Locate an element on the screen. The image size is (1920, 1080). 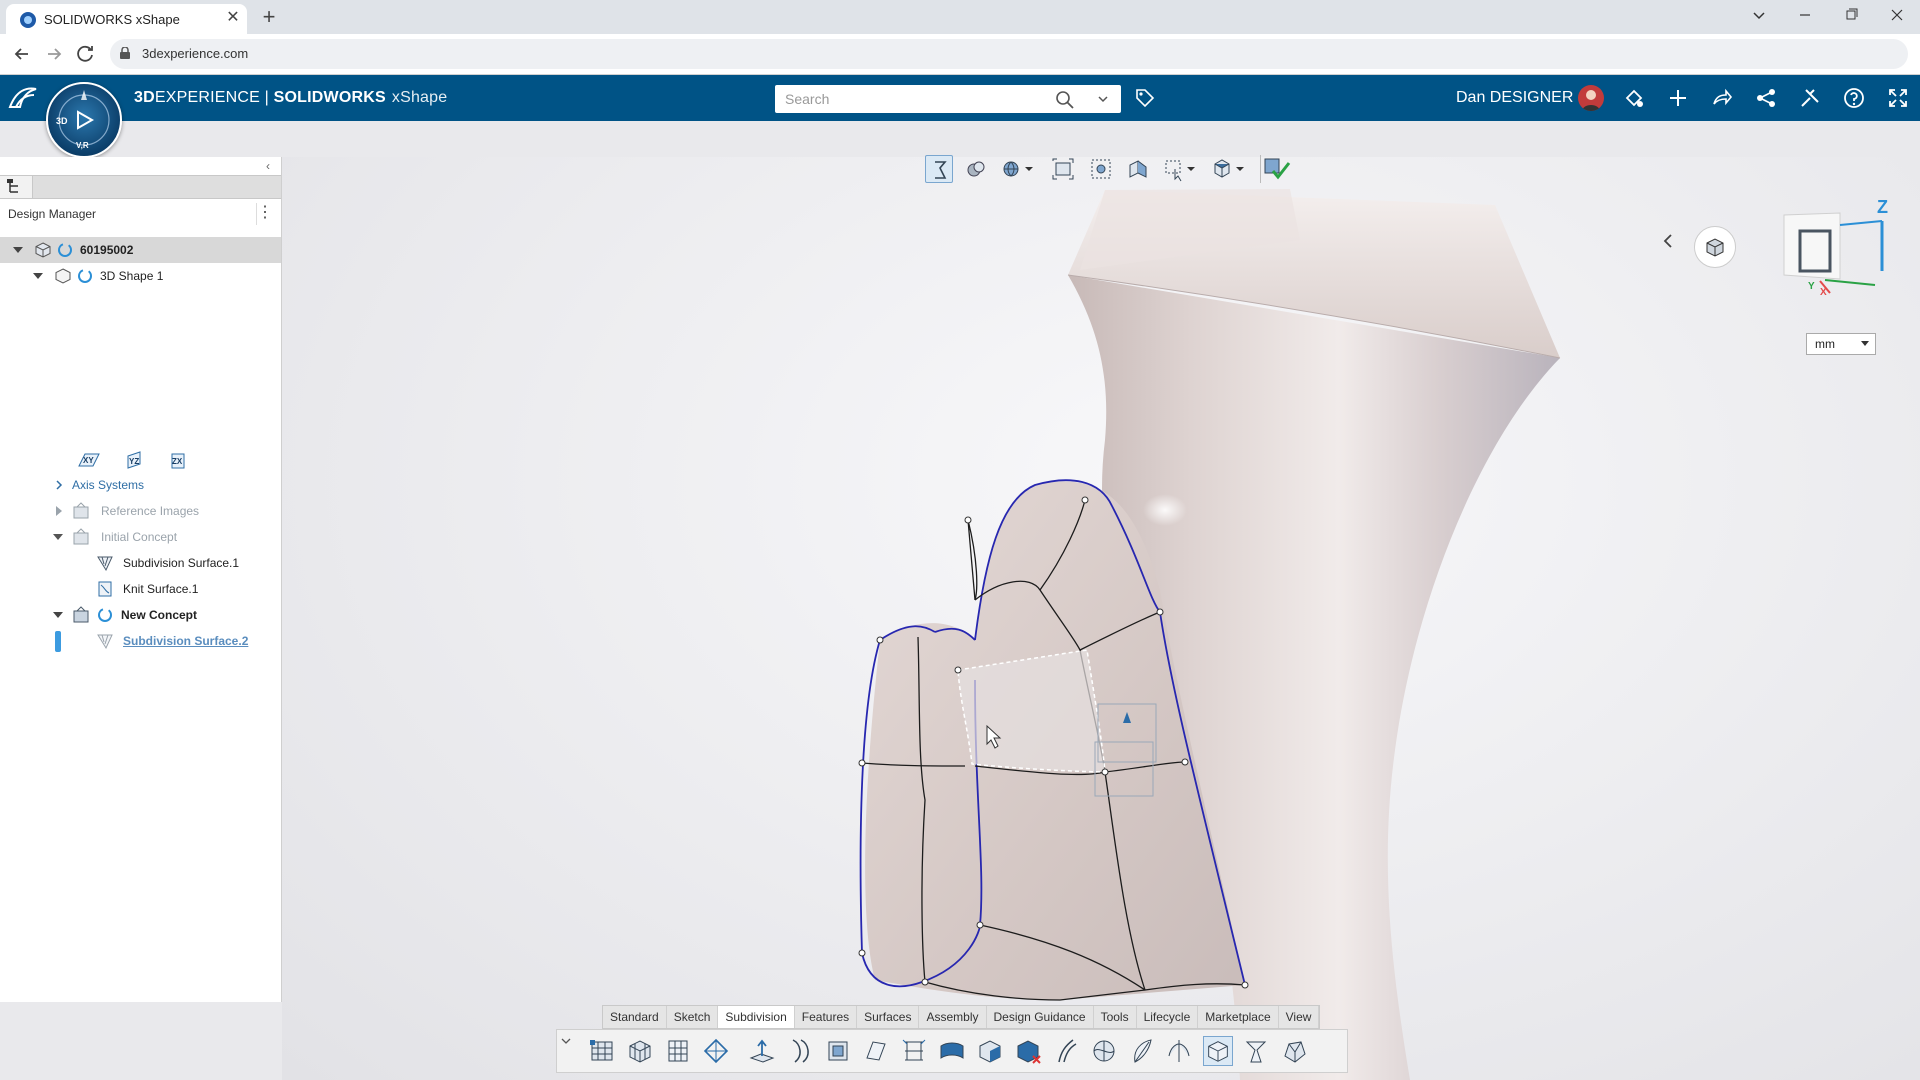
chevron-left-icon is located at coordinates (1668, 241).